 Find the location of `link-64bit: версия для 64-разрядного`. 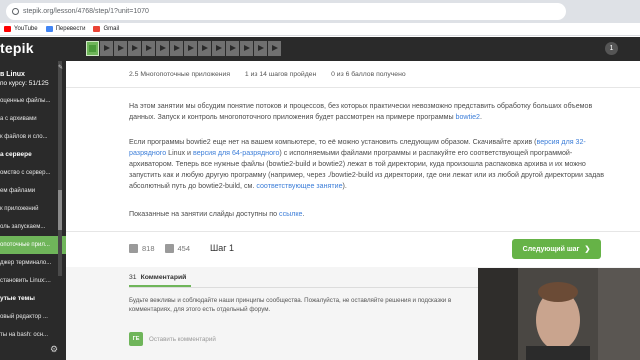

link-64bit: версия для 64-разрядного is located at coordinates (236, 153).